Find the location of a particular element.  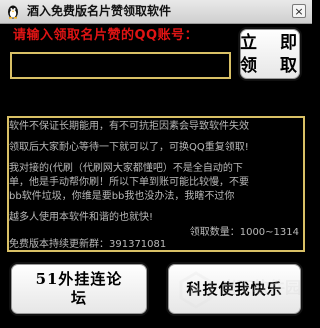

info-line-1: 软件不保证长期能用，有不可抗拒因素会导致软件失效 is located at coordinates (129, 126).